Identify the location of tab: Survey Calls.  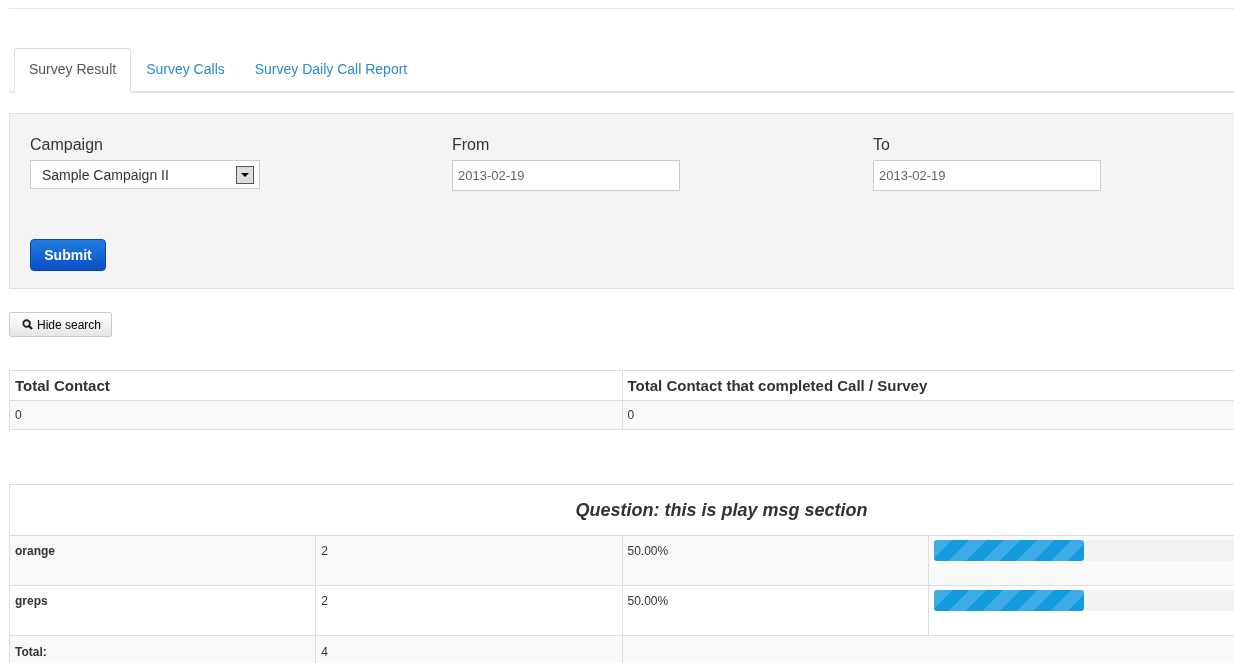
(185, 70).